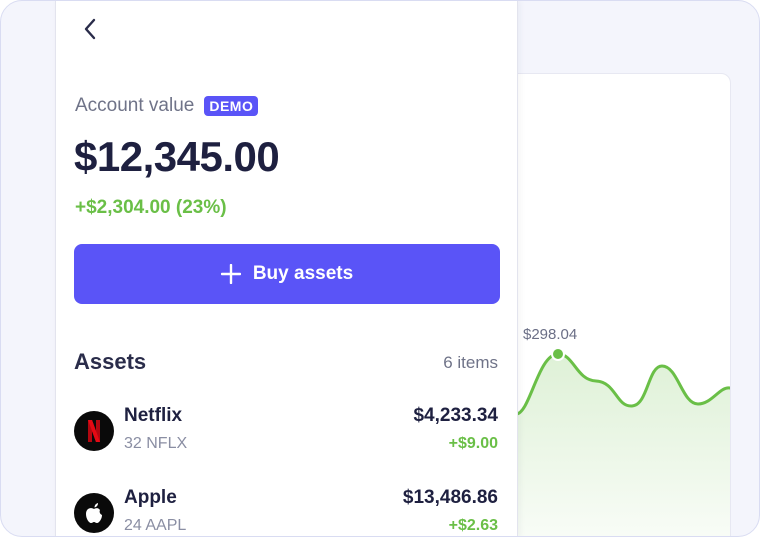 This screenshot has width=760, height=537. What do you see at coordinates (470, 362) in the screenshot?
I see `assets-count: 6 items` at bounding box center [470, 362].